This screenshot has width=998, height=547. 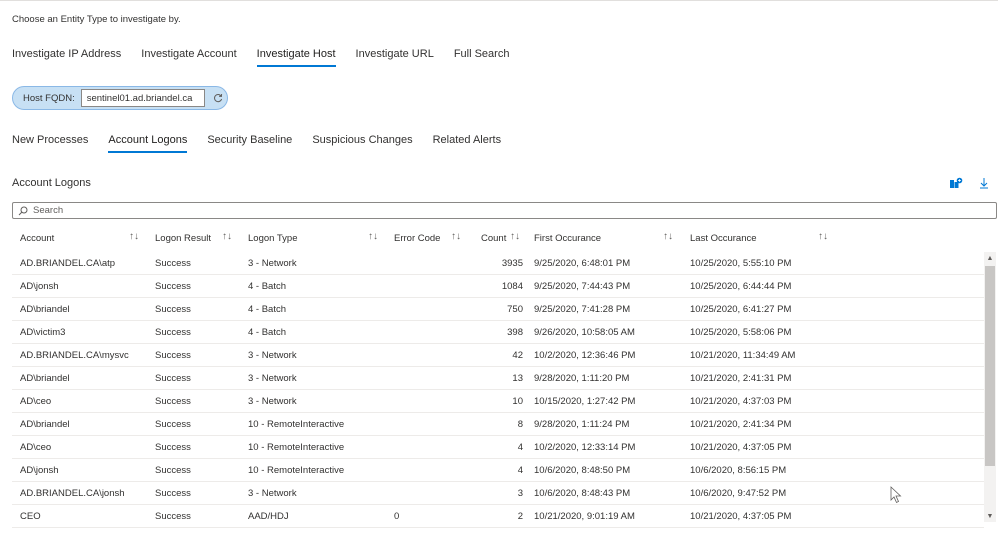 I want to click on cell-last-occurance: 10/25/2020, 6:44:44 PM, so click(x=741, y=286).